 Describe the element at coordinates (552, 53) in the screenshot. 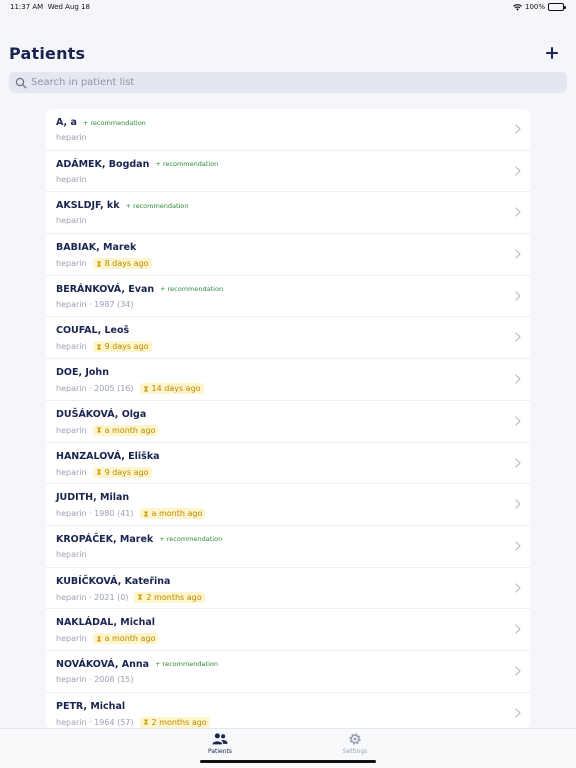

I see `add-patient-button` at that location.